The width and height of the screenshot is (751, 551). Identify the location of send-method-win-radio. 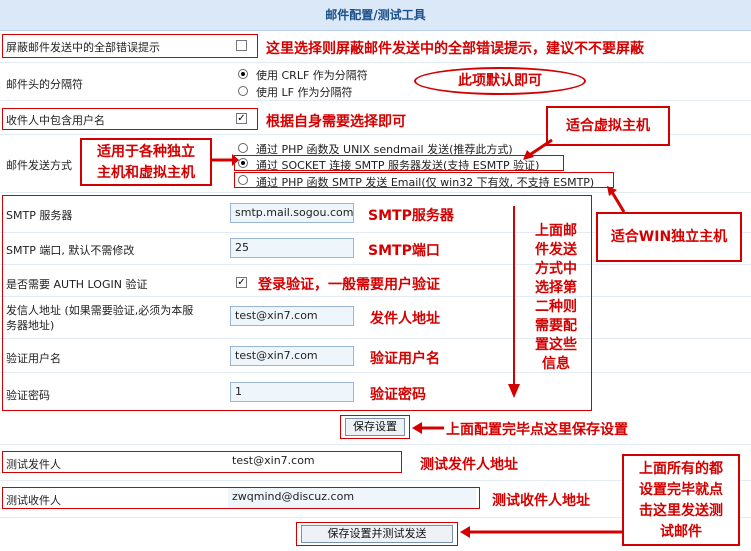
(243, 180).